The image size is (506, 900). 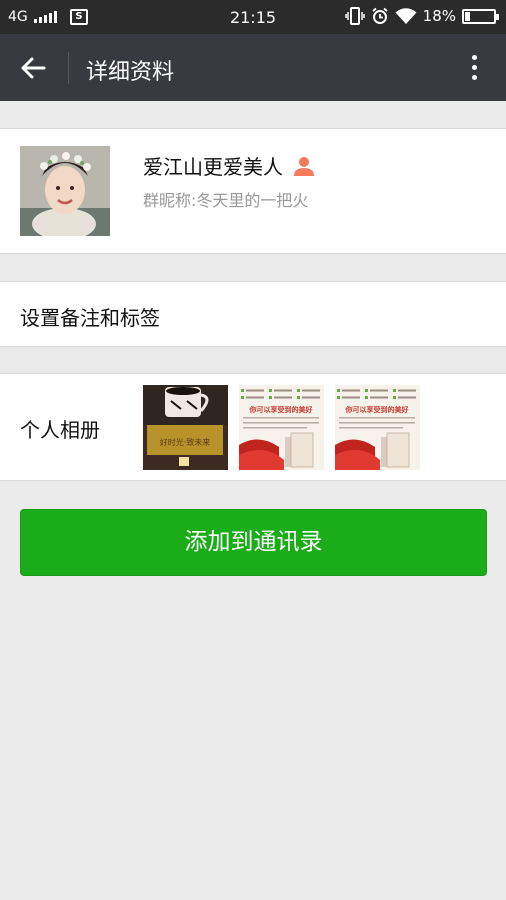 What do you see at coordinates (185, 442) in the screenshot?
I see `thumb-1-text: 好时光·致未来` at bounding box center [185, 442].